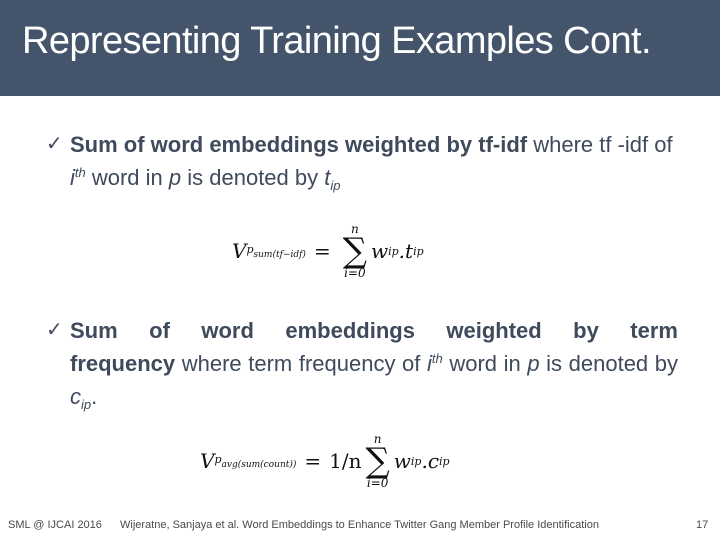 This screenshot has width=720, height=540. Describe the element at coordinates (374, 330) in the screenshot. I see `bullet-bold: Sum of word embeddings weighted by term` at that location.